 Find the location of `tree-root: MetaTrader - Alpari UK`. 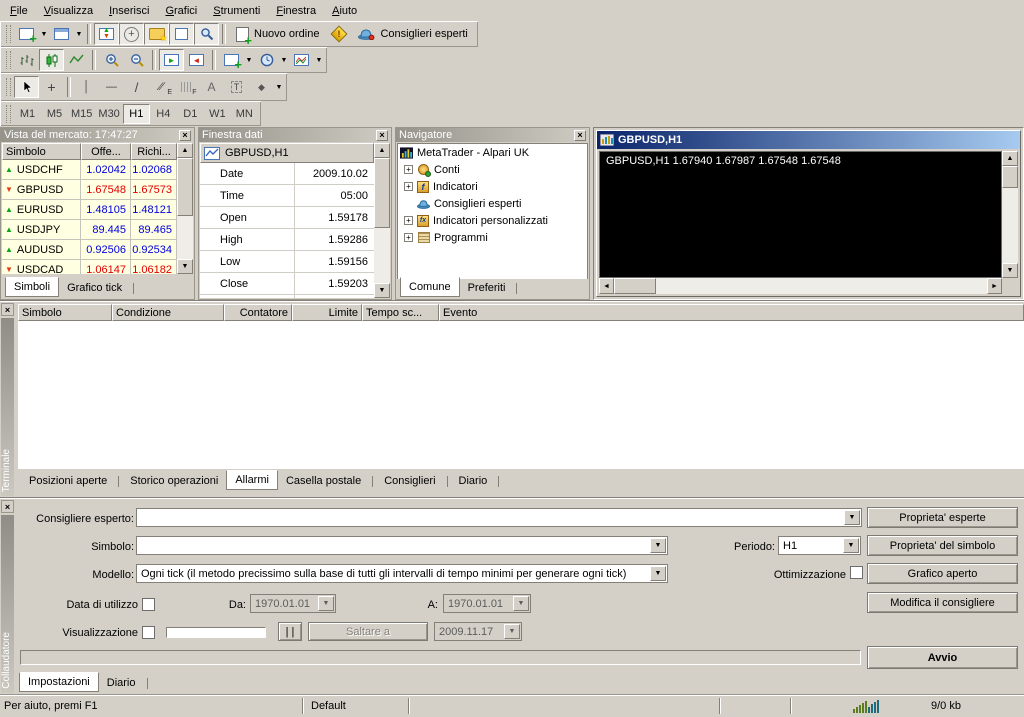

tree-root: MetaTrader - Alpari UK is located at coordinates (492, 152).